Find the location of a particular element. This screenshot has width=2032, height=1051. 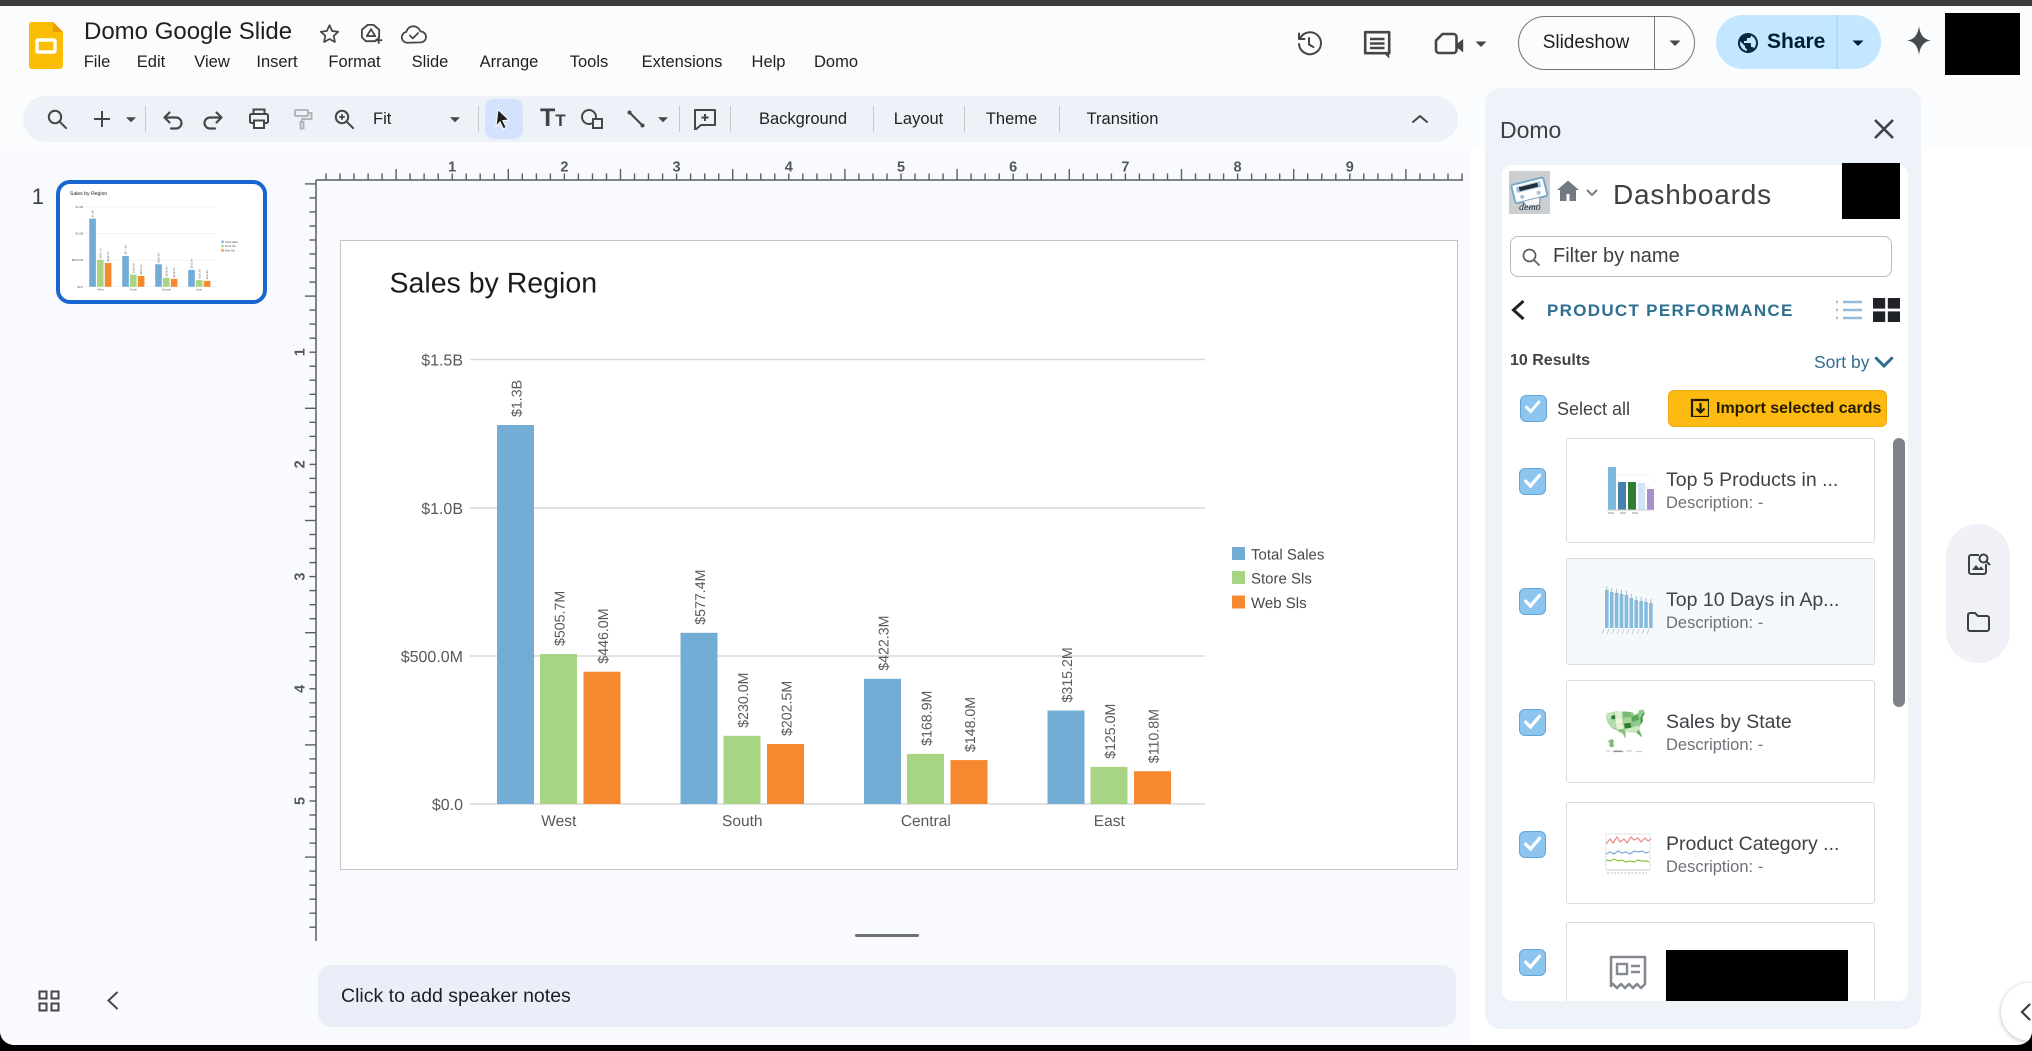

svg-text: Sales by Region is located at coordinates (494, 284).